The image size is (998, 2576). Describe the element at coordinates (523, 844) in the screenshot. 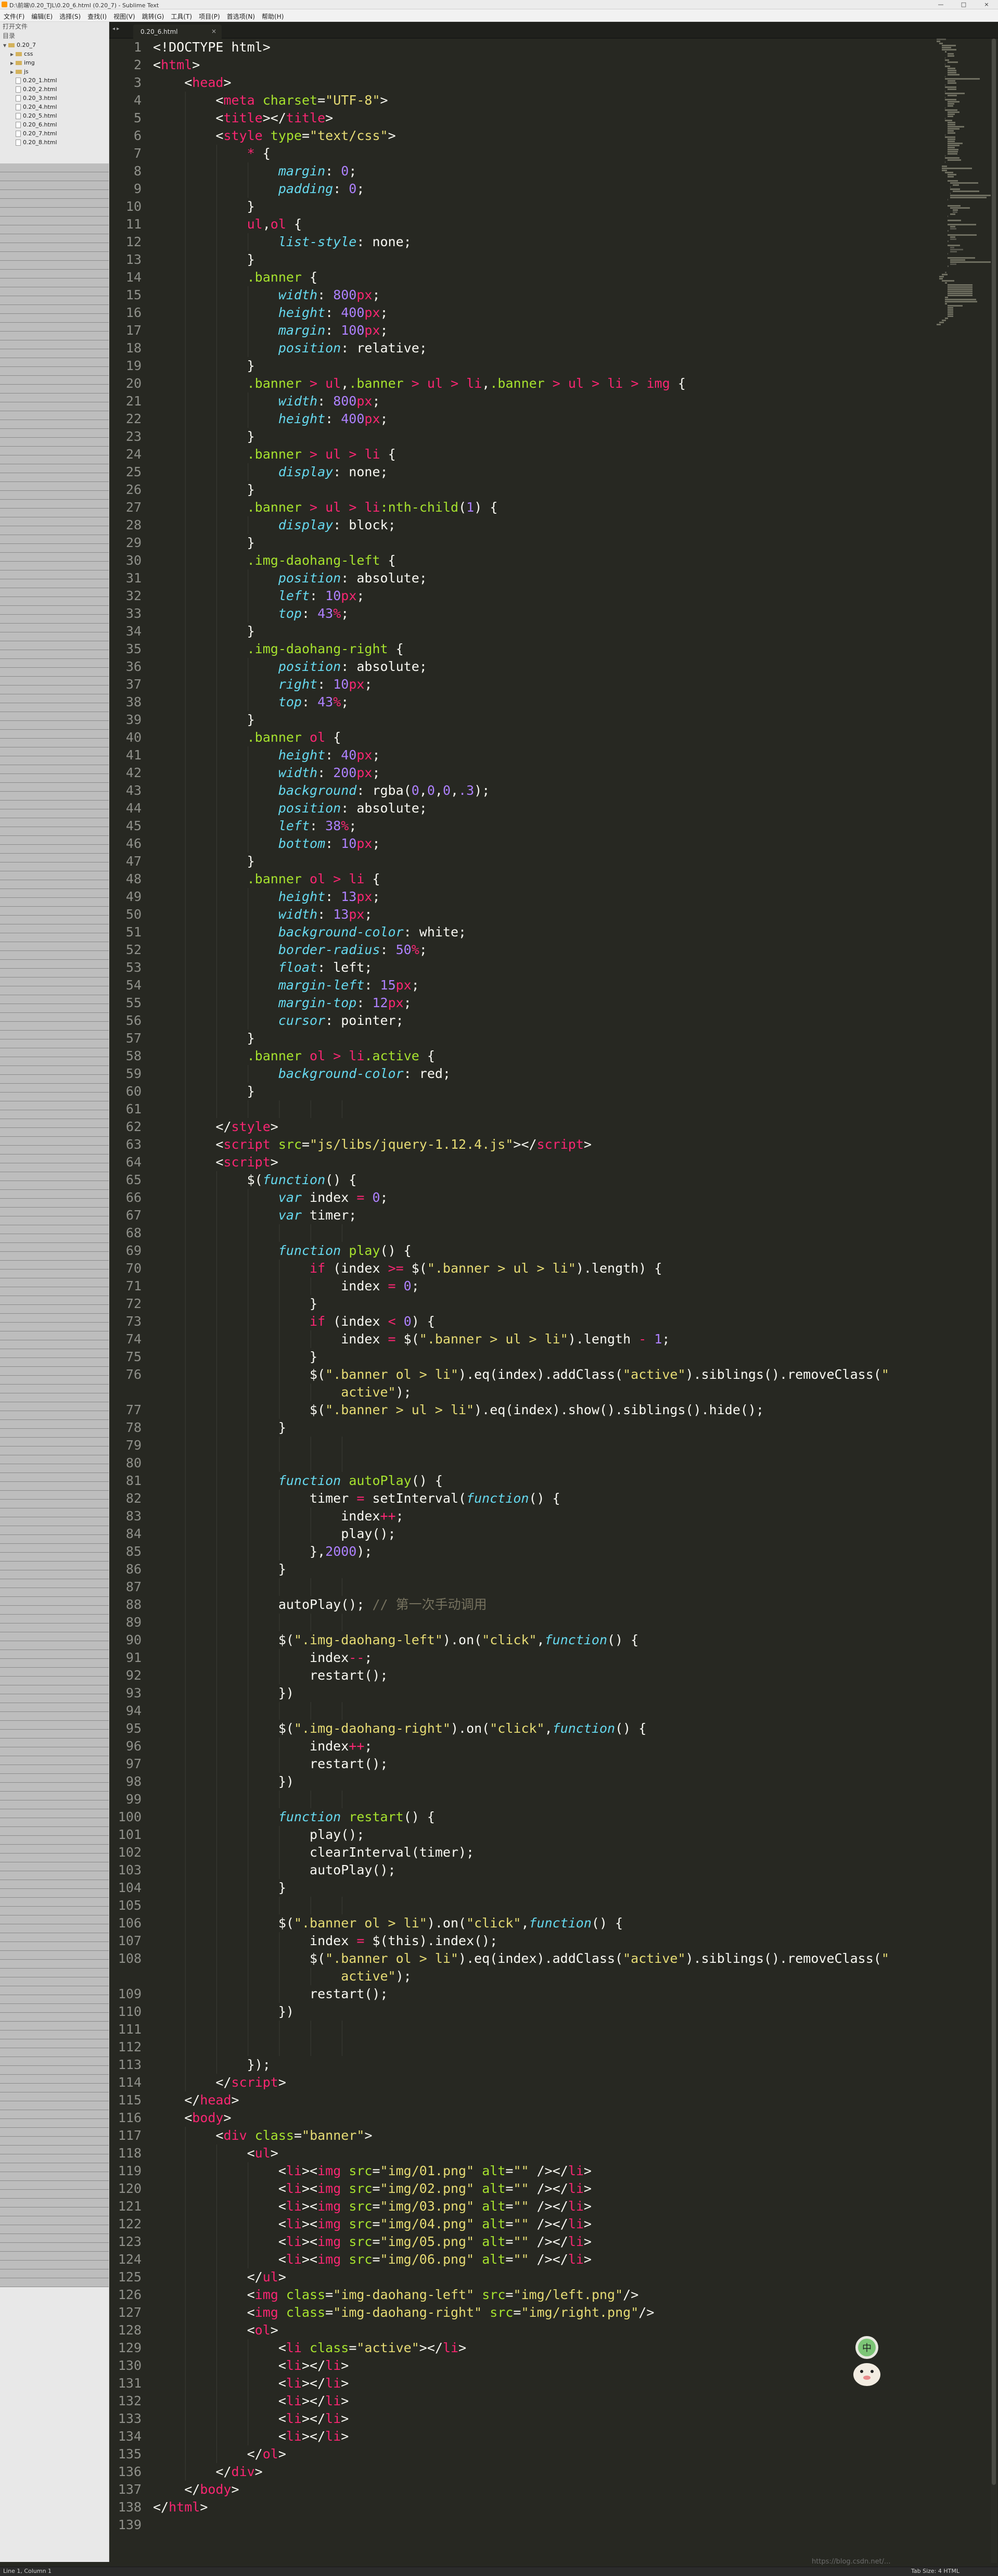

I see `code-line: 46 bottom: 10px;` at that location.